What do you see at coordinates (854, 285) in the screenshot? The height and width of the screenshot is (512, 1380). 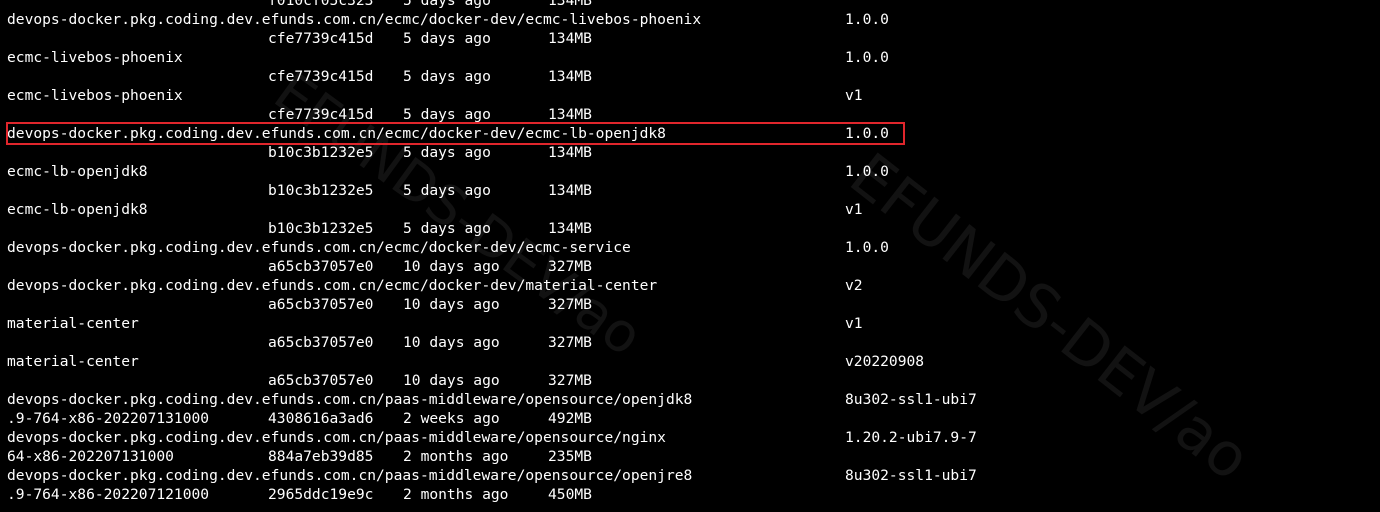 I see `tag-text: v2` at bounding box center [854, 285].